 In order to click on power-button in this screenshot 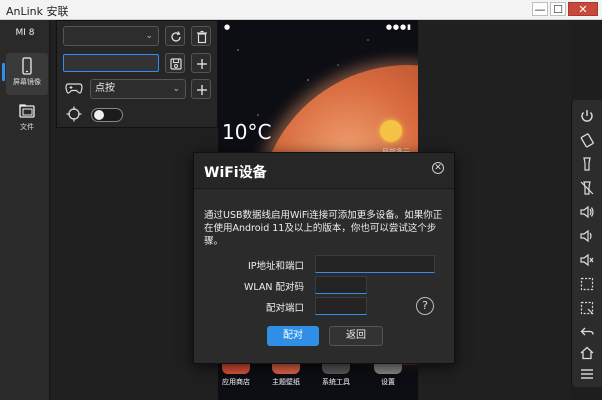, I will do `click(587, 116)`.